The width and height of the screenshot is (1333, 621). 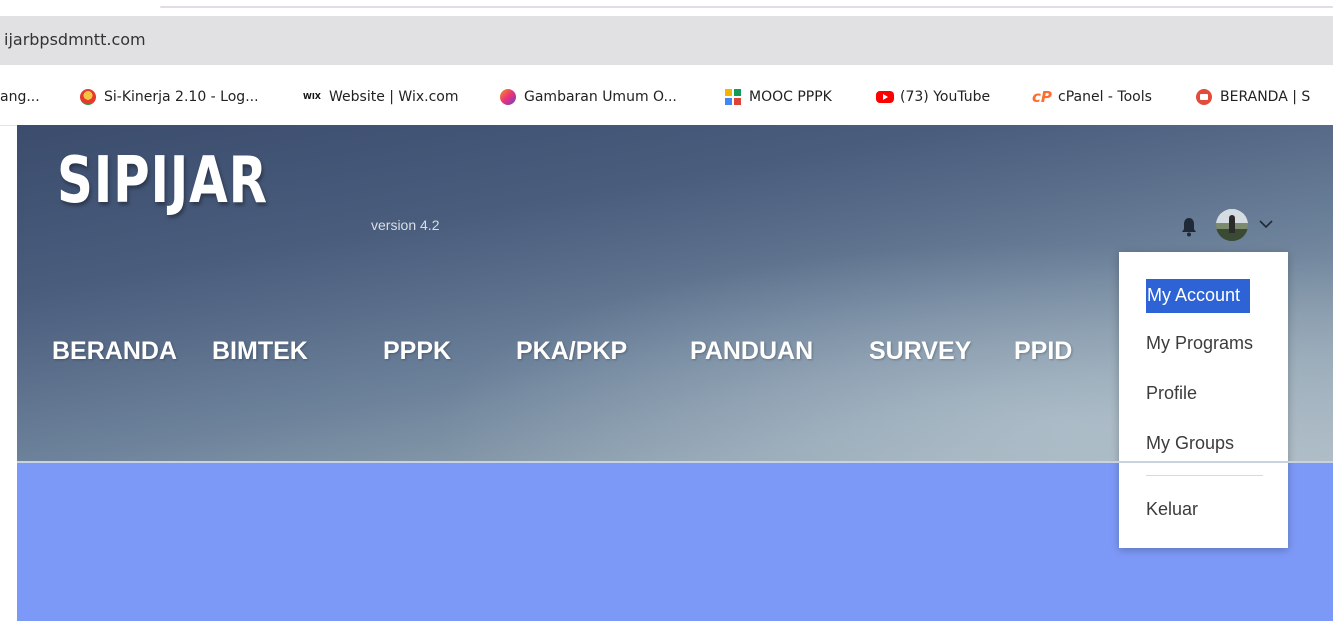 I want to click on bookmark-label: cPanel - Tools, so click(x=1105, y=97).